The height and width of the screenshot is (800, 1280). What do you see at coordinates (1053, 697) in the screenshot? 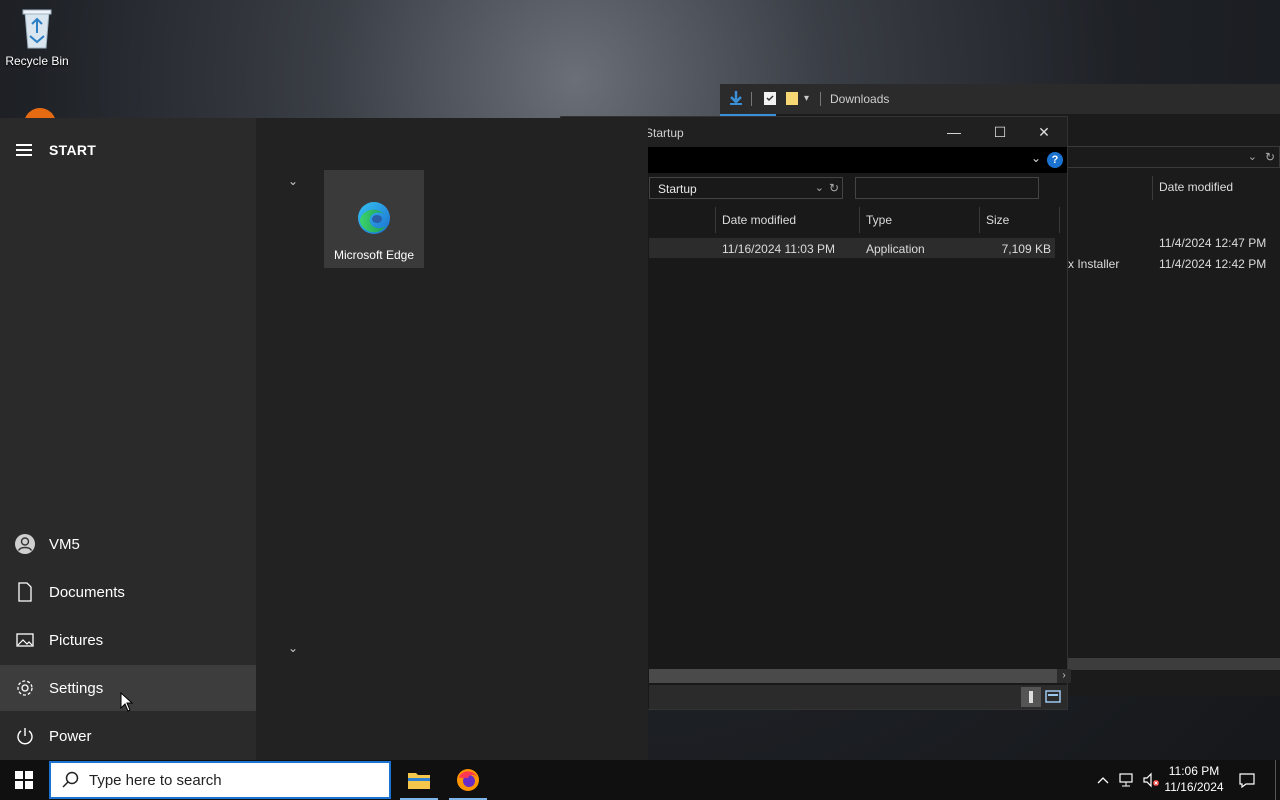
I see `large-icons-view-button` at bounding box center [1053, 697].